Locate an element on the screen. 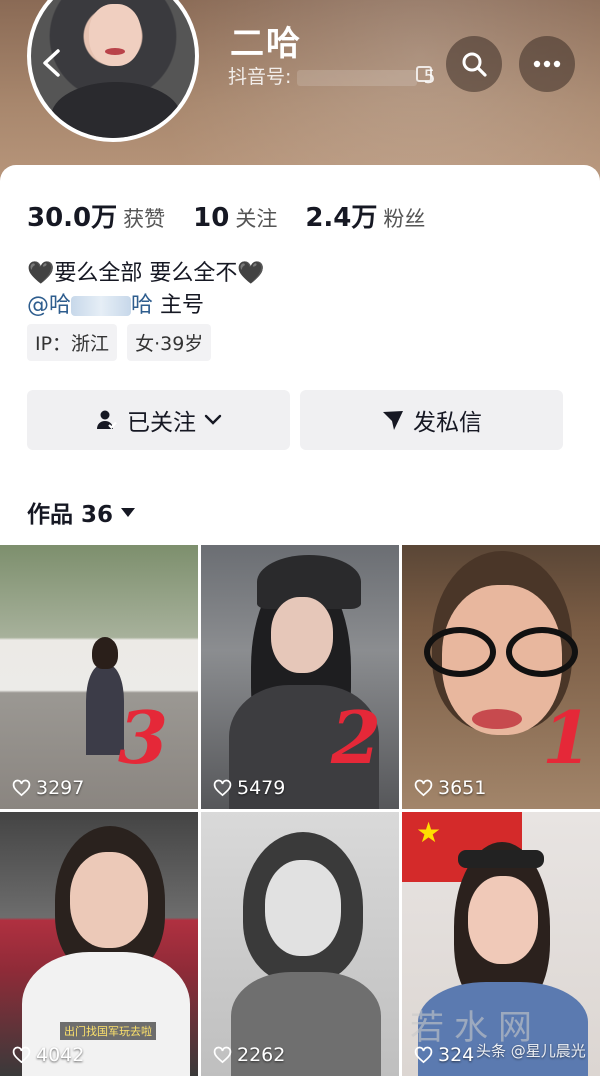 This screenshot has height=1079, width=600. douyin-id: 抖音号: 5 is located at coordinates (332, 75).